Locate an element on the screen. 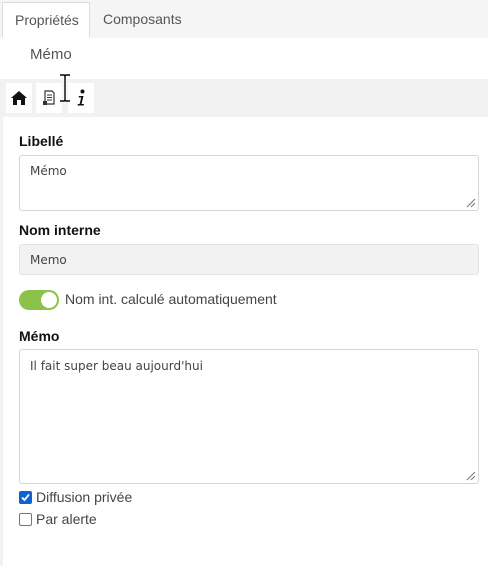 The image size is (488, 566). libelle-textarea: Mémo is located at coordinates (249, 183).